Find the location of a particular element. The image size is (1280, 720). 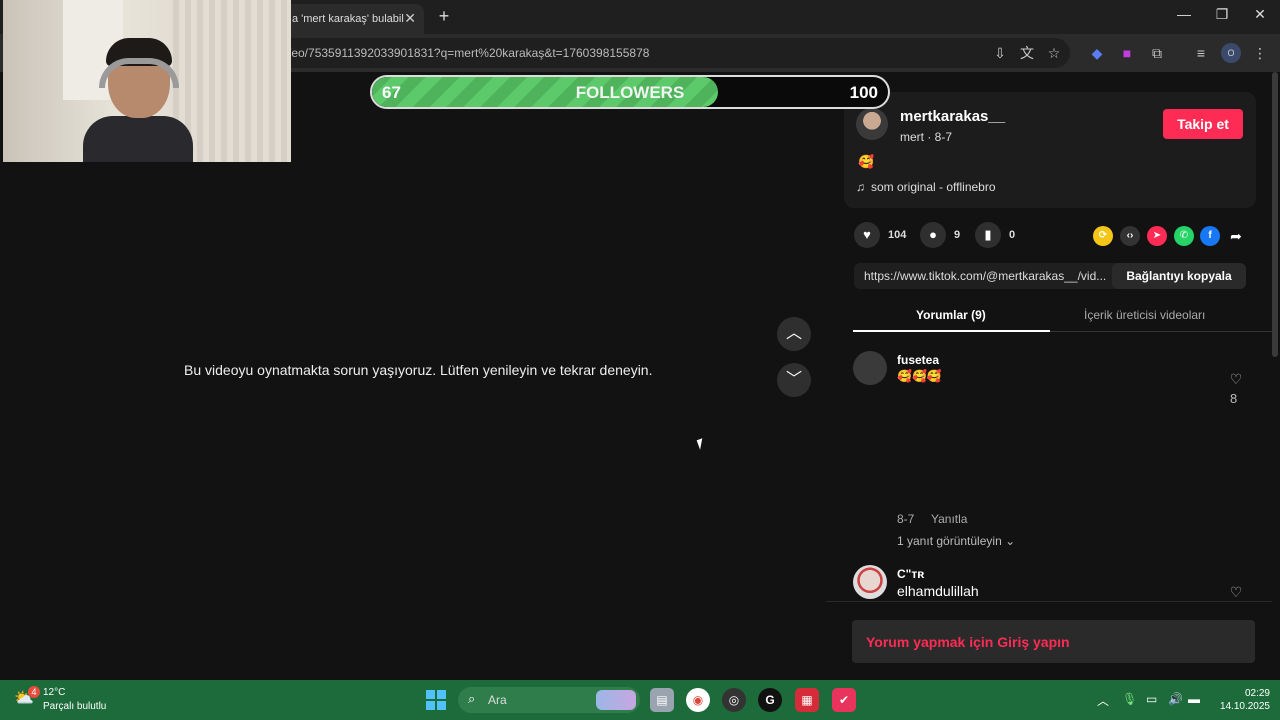

divider is located at coordinates (1049, 601).